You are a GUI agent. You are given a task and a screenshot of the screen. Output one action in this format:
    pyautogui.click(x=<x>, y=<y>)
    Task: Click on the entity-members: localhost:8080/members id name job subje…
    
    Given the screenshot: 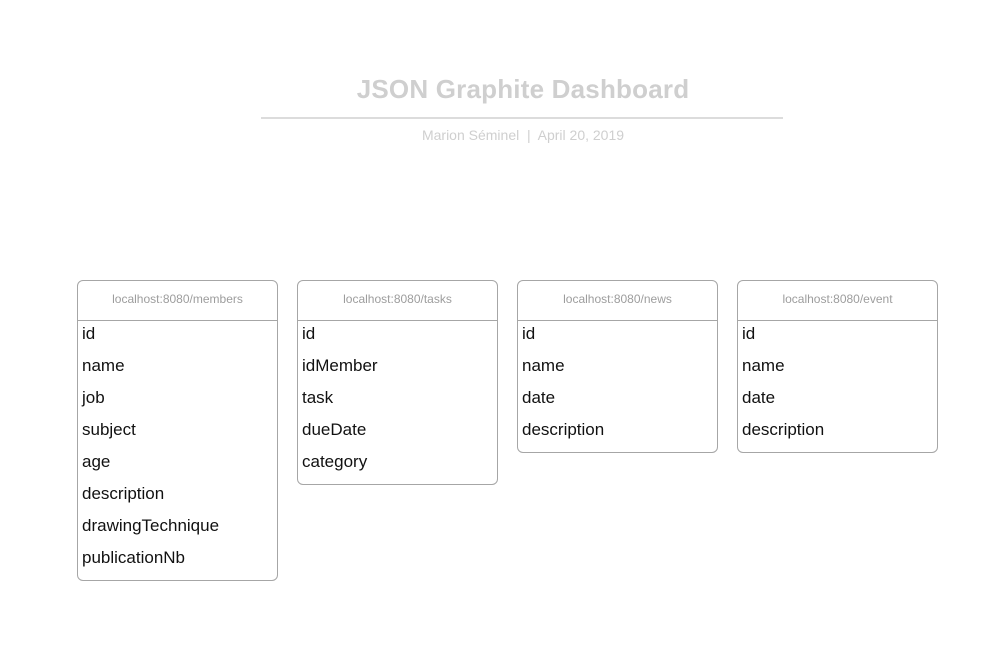 What is the action you would take?
    pyautogui.click(x=177, y=430)
    